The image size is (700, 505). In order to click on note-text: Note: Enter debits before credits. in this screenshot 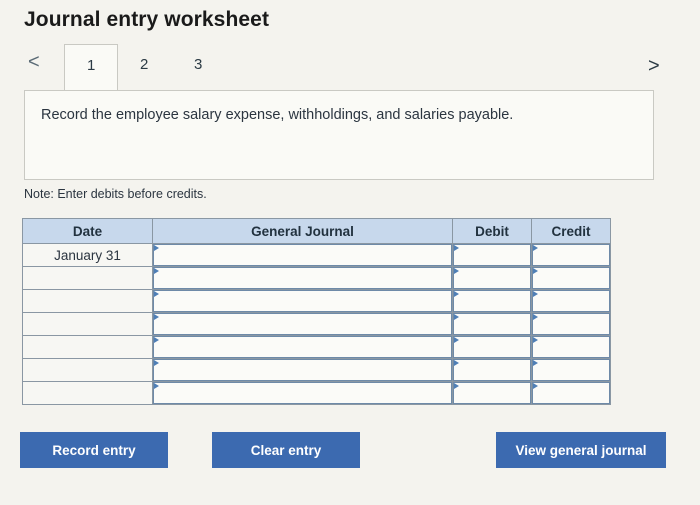, I will do `click(115, 194)`.